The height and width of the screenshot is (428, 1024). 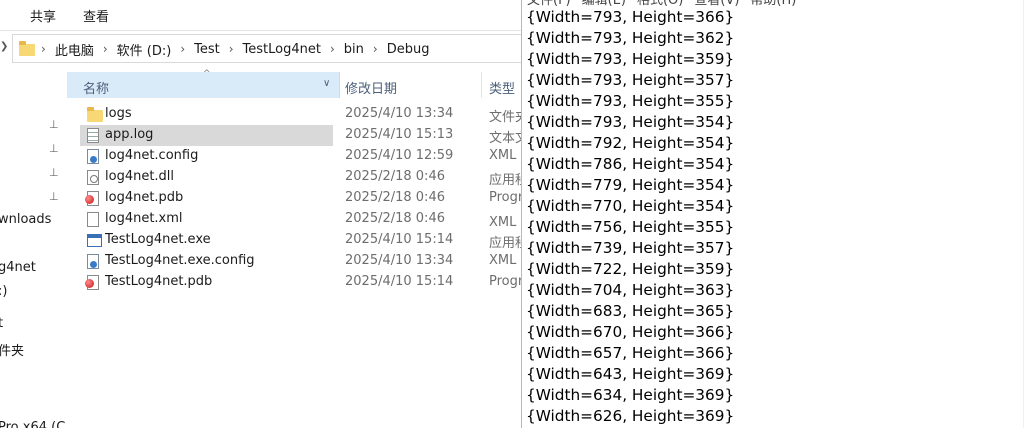 What do you see at coordinates (25, 219) in the screenshot?
I see `nav-item-downloads: wnloads` at bounding box center [25, 219].